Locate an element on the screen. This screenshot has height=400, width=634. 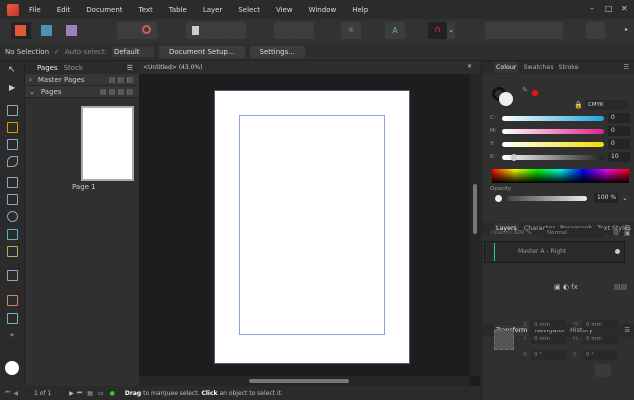
artistic-text-tool-icon is located at coordinates (12, 144).